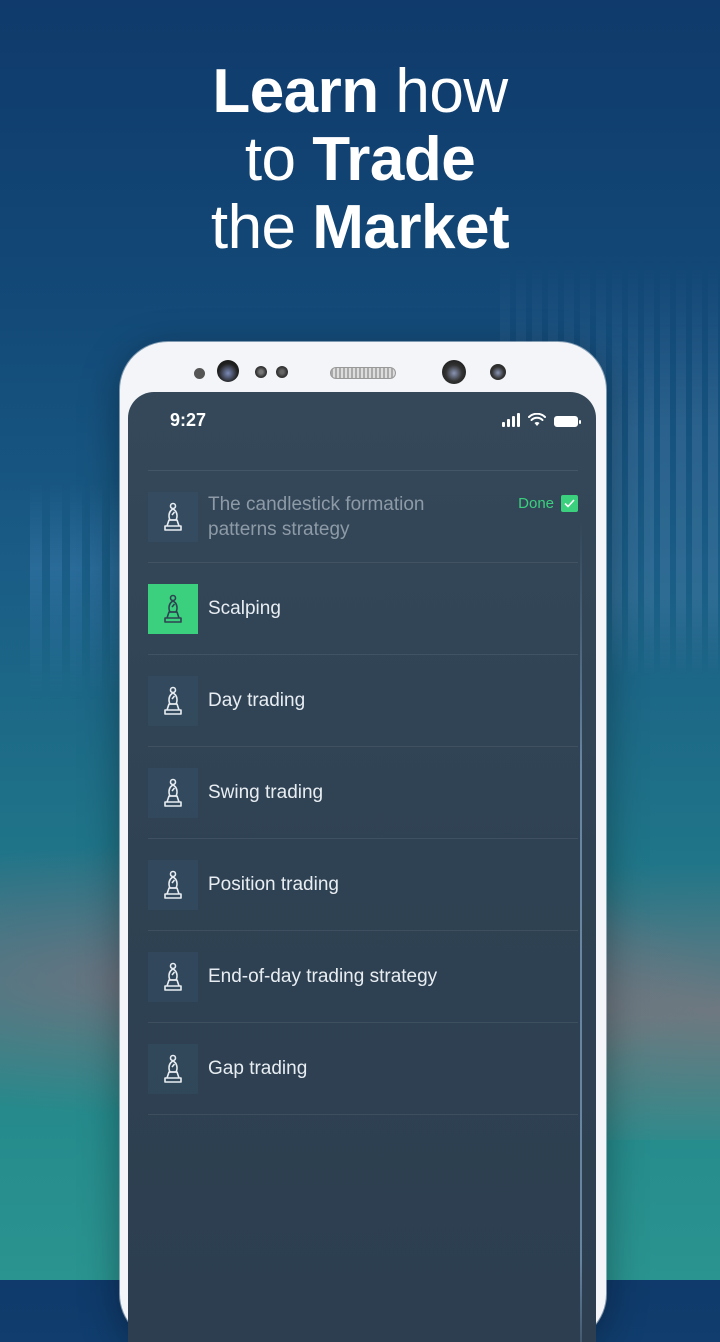 This screenshot has width=720, height=1342. I want to click on front-camera, so click(228, 371).